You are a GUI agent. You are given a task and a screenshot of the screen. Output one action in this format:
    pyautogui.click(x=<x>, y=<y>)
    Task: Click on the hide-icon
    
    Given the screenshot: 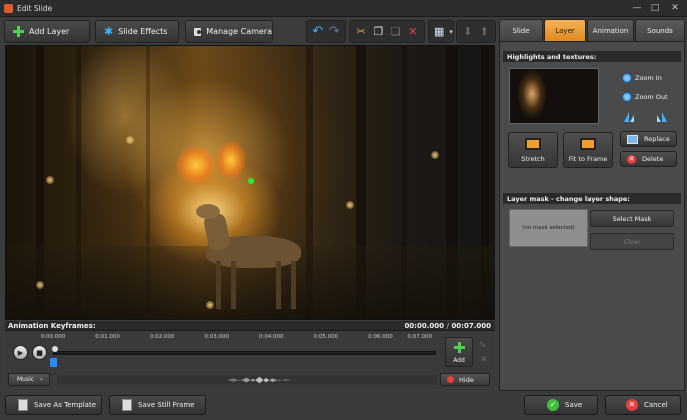 What is the action you would take?
    pyautogui.click(x=450, y=379)
    